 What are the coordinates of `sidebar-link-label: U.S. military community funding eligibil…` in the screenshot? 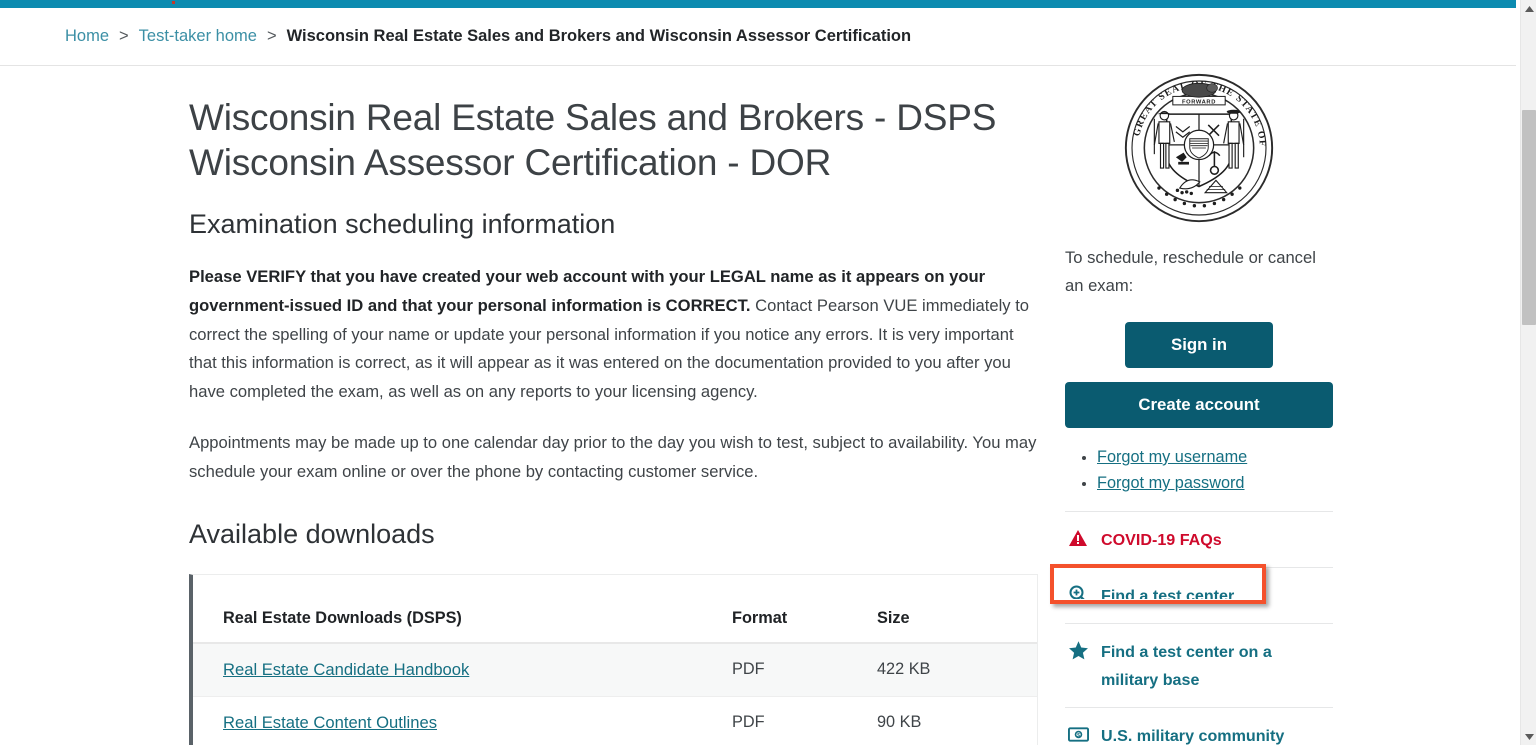 It's located at (1193, 736).